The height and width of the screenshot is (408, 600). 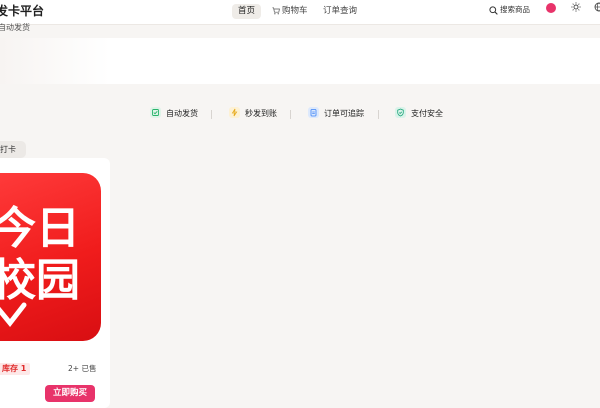 I want to click on theme-color-dot, so click(x=551, y=8).